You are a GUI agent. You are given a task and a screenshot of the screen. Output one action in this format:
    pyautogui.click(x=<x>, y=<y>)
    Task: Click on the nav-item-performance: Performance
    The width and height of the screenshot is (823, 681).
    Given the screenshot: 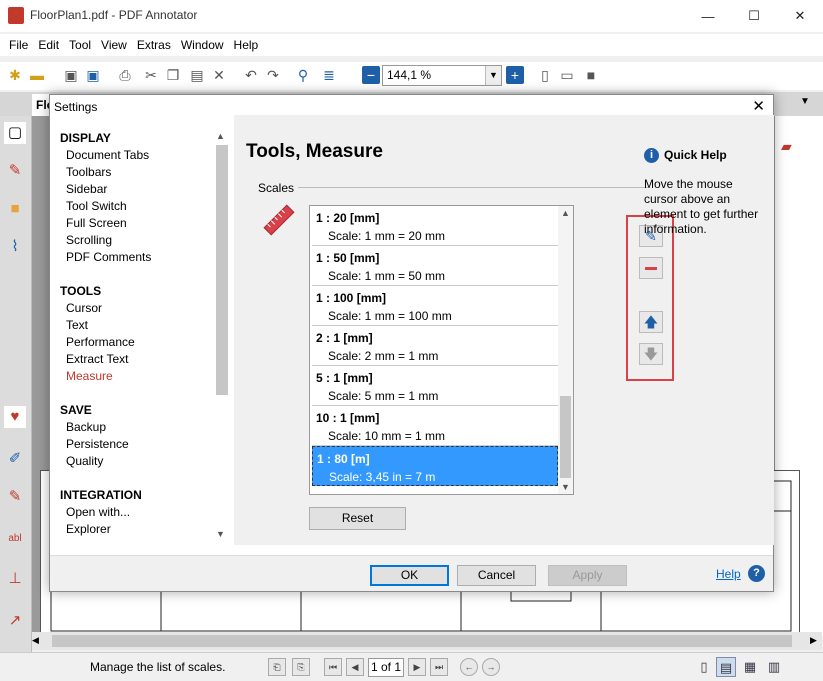 What is the action you would take?
    pyautogui.click(x=100, y=342)
    